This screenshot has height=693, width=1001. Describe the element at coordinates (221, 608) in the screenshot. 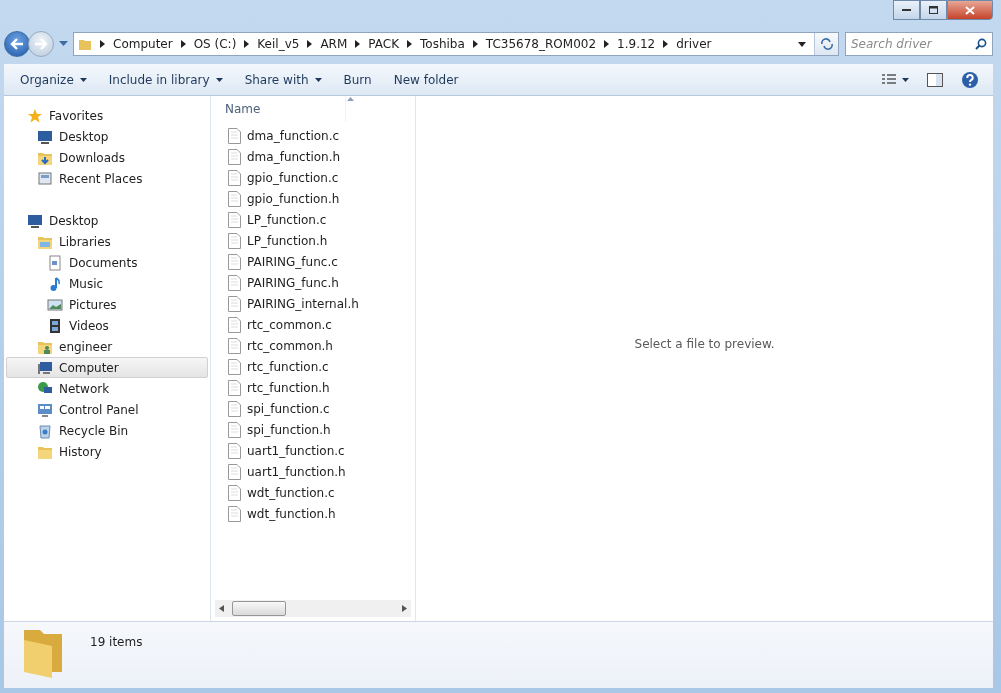

I see `scroll-left-icon` at that location.